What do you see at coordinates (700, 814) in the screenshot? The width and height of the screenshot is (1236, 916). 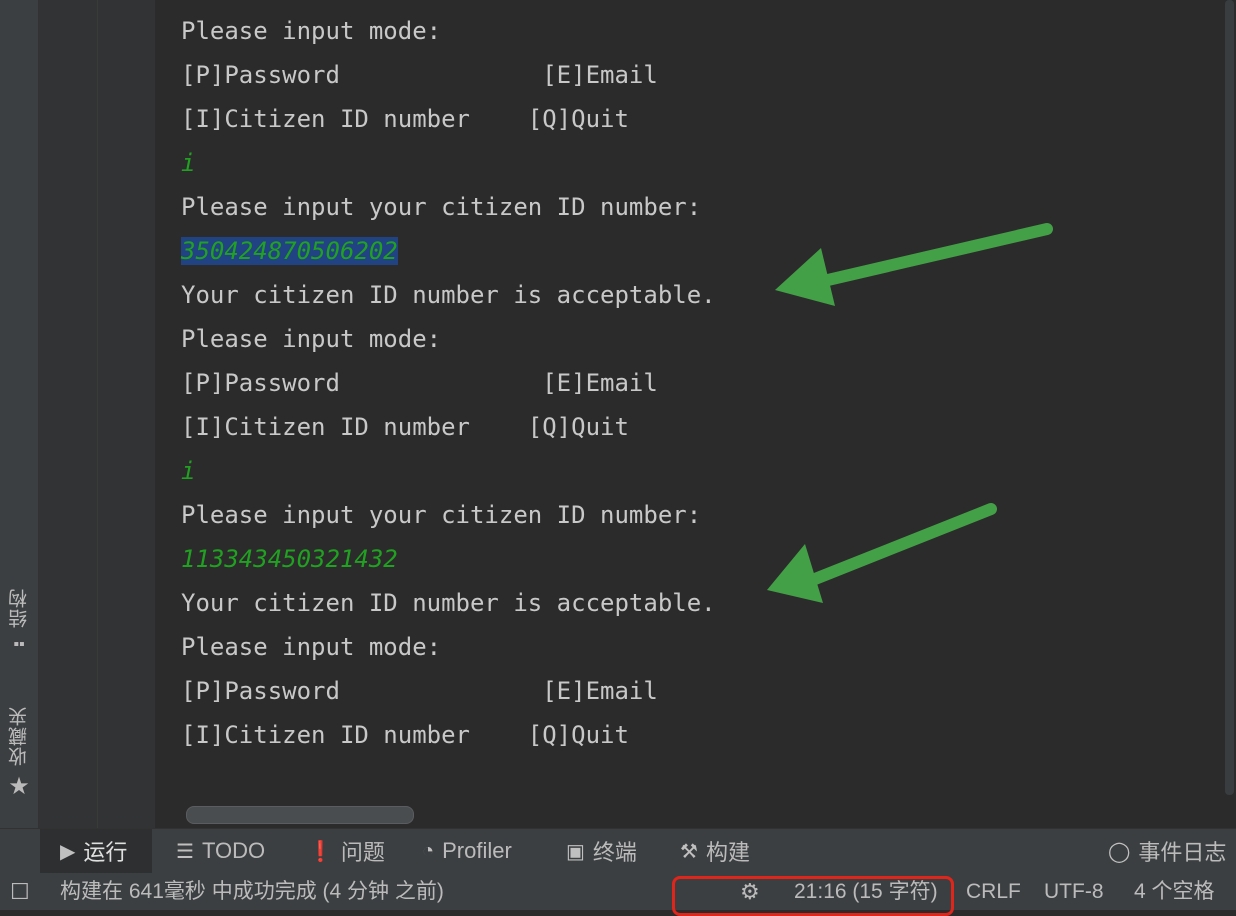 I see `horizontal-scrollbar` at bounding box center [700, 814].